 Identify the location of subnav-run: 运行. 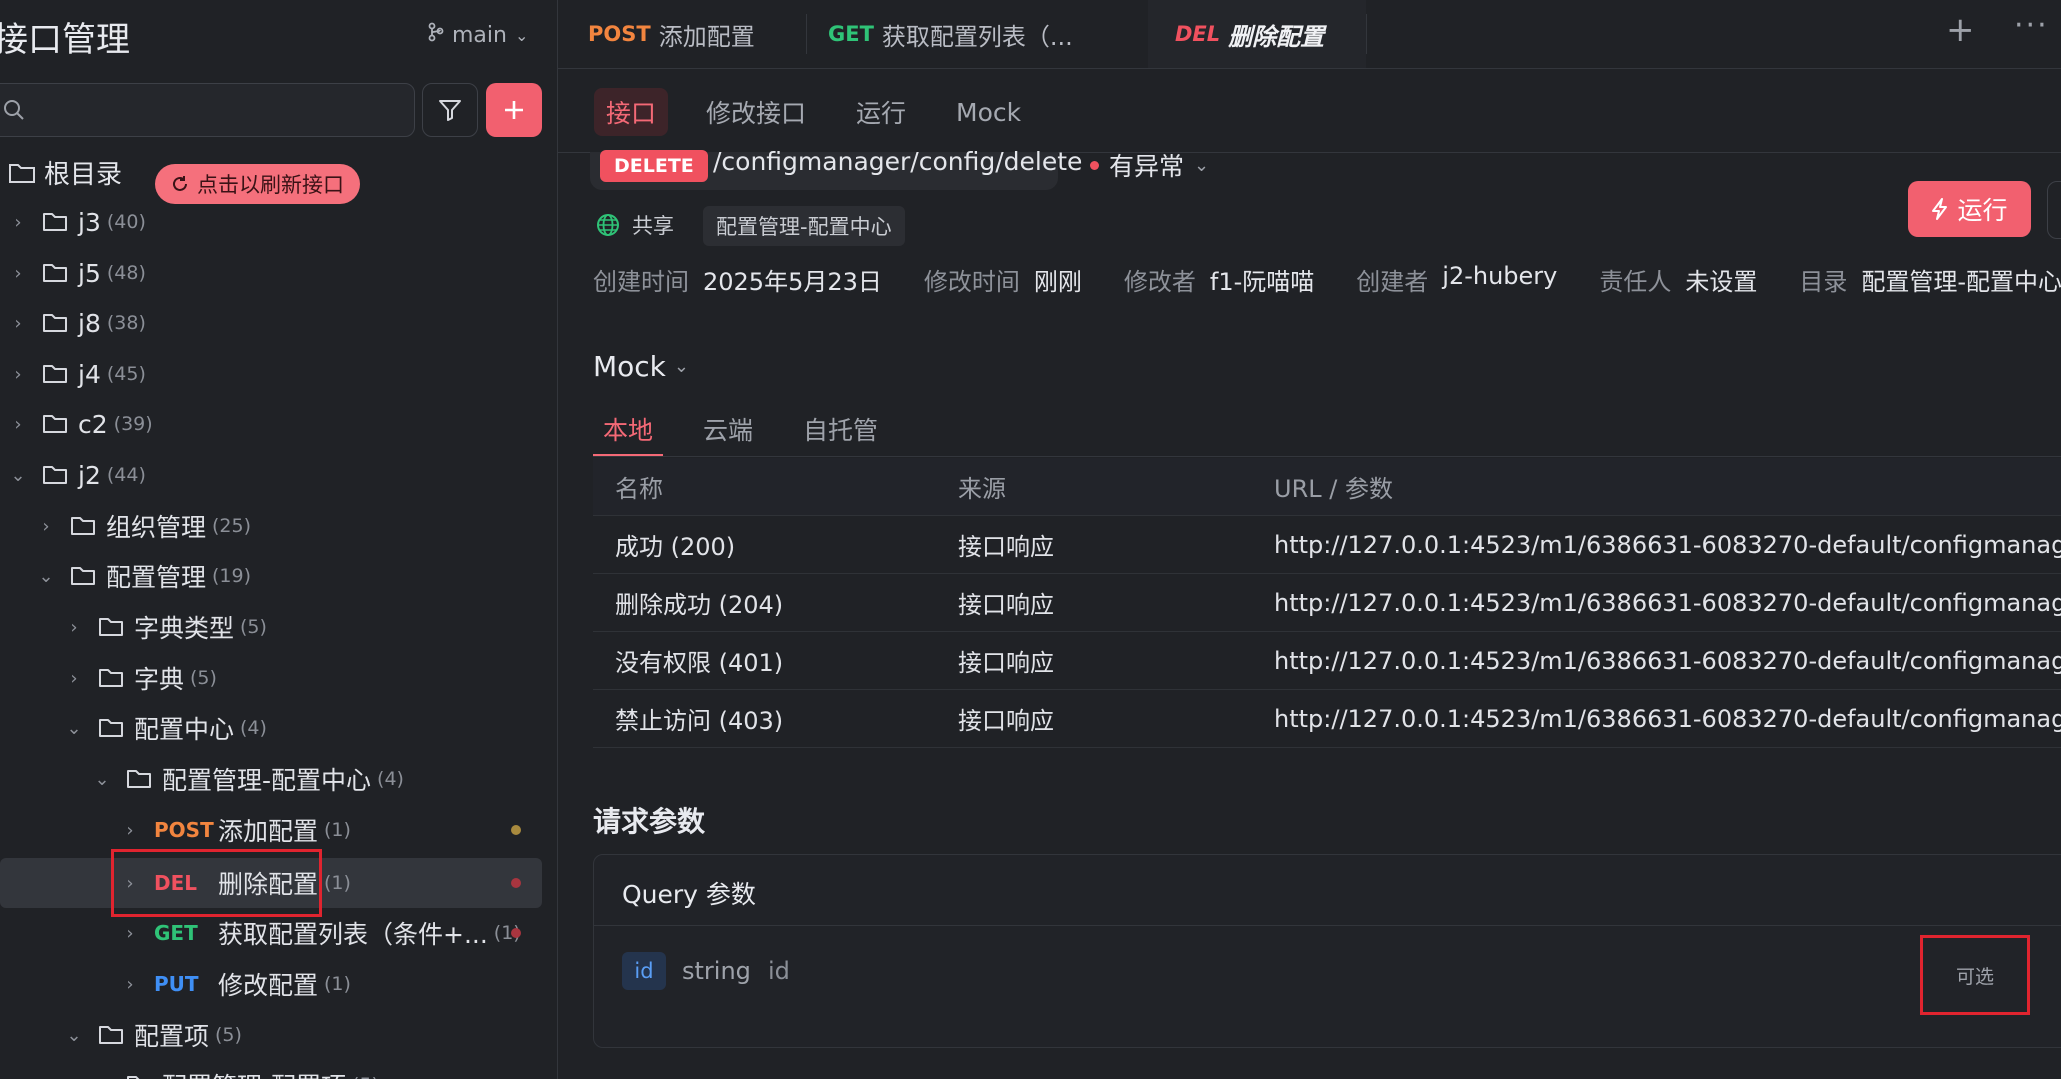
(881, 112).